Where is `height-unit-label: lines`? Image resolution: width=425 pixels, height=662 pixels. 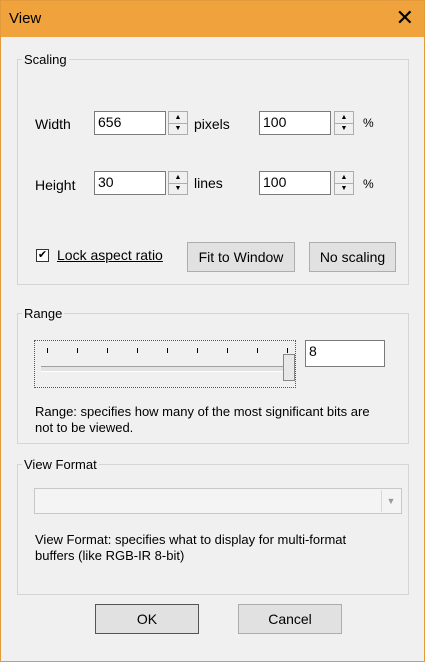
height-unit-label: lines is located at coordinates (208, 183).